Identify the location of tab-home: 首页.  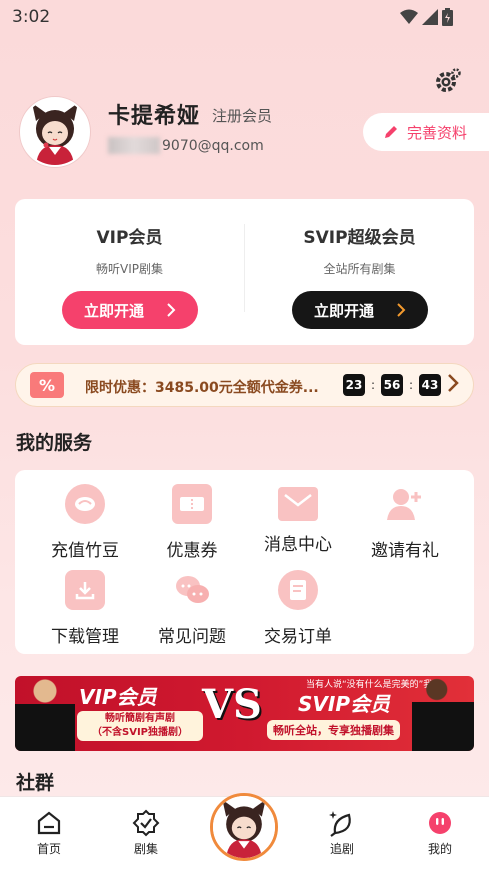
(49, 833).